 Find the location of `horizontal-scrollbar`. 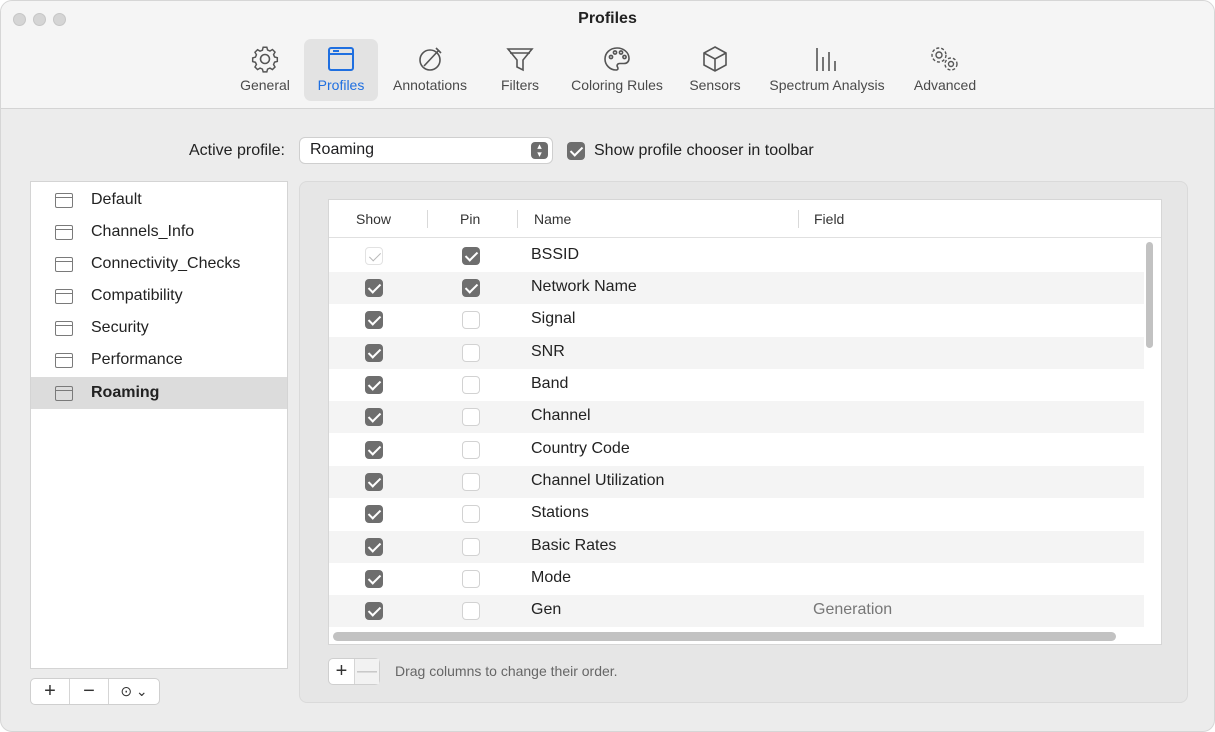

horizontal-scrollbar is located at coordinates (724, 636).